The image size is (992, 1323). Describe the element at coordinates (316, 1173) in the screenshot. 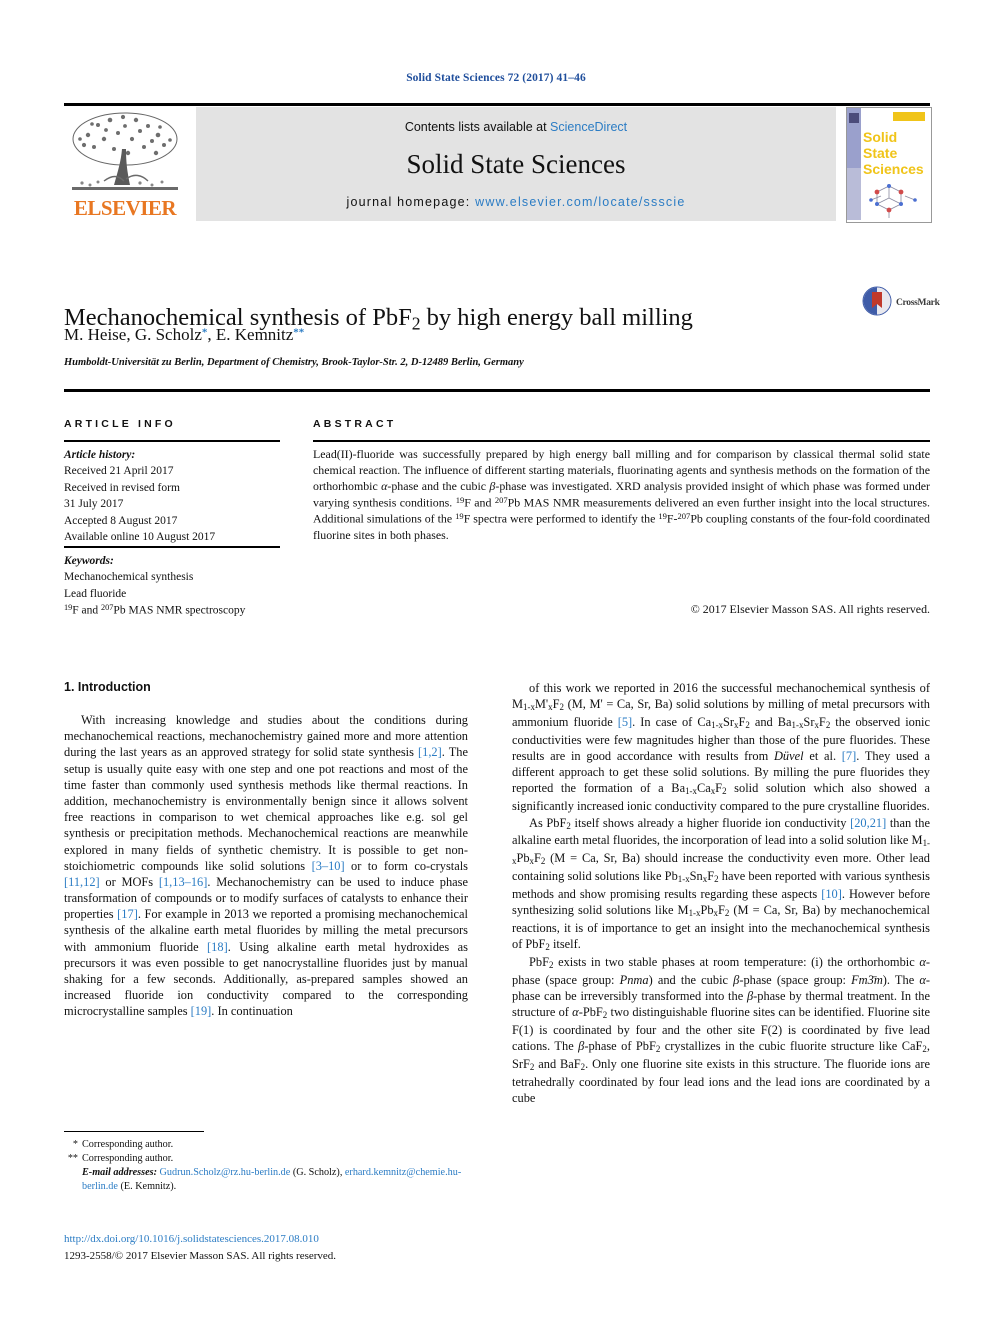

I see `email-name-scholz: (G. Scholz)` at that location.